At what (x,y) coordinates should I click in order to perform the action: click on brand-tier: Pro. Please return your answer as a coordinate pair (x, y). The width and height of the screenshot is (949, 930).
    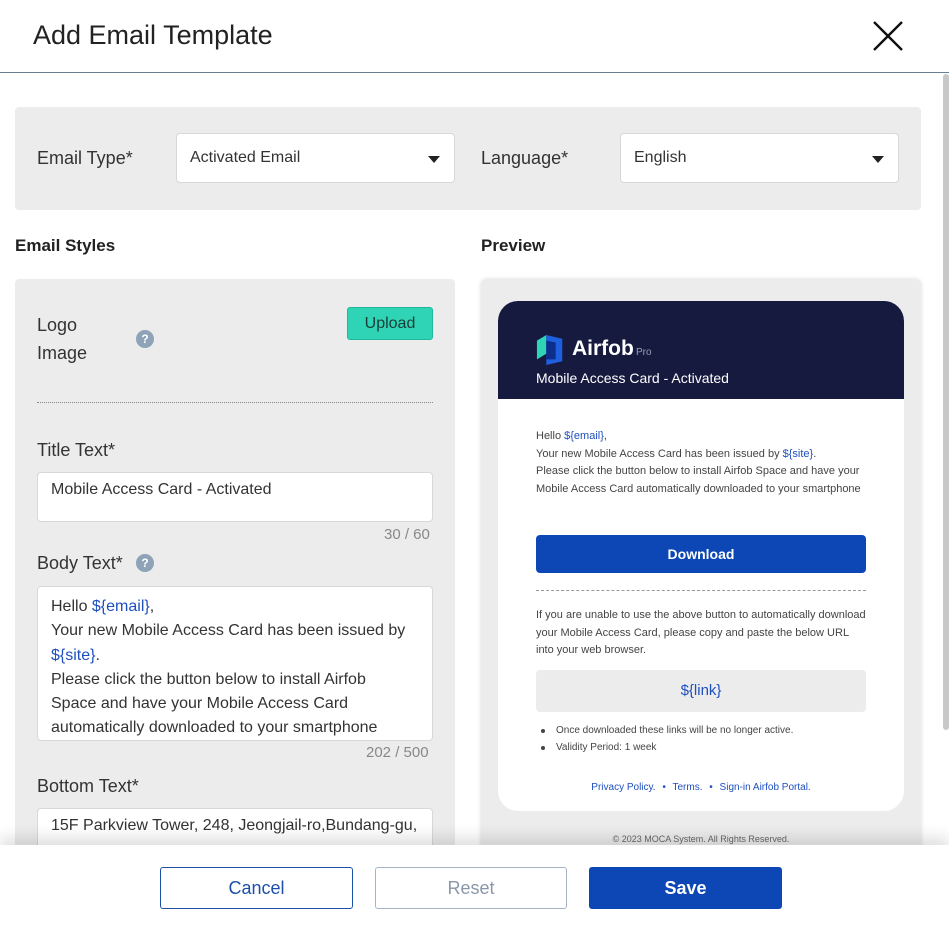
    Looking at the image, I should click on (644, 352).